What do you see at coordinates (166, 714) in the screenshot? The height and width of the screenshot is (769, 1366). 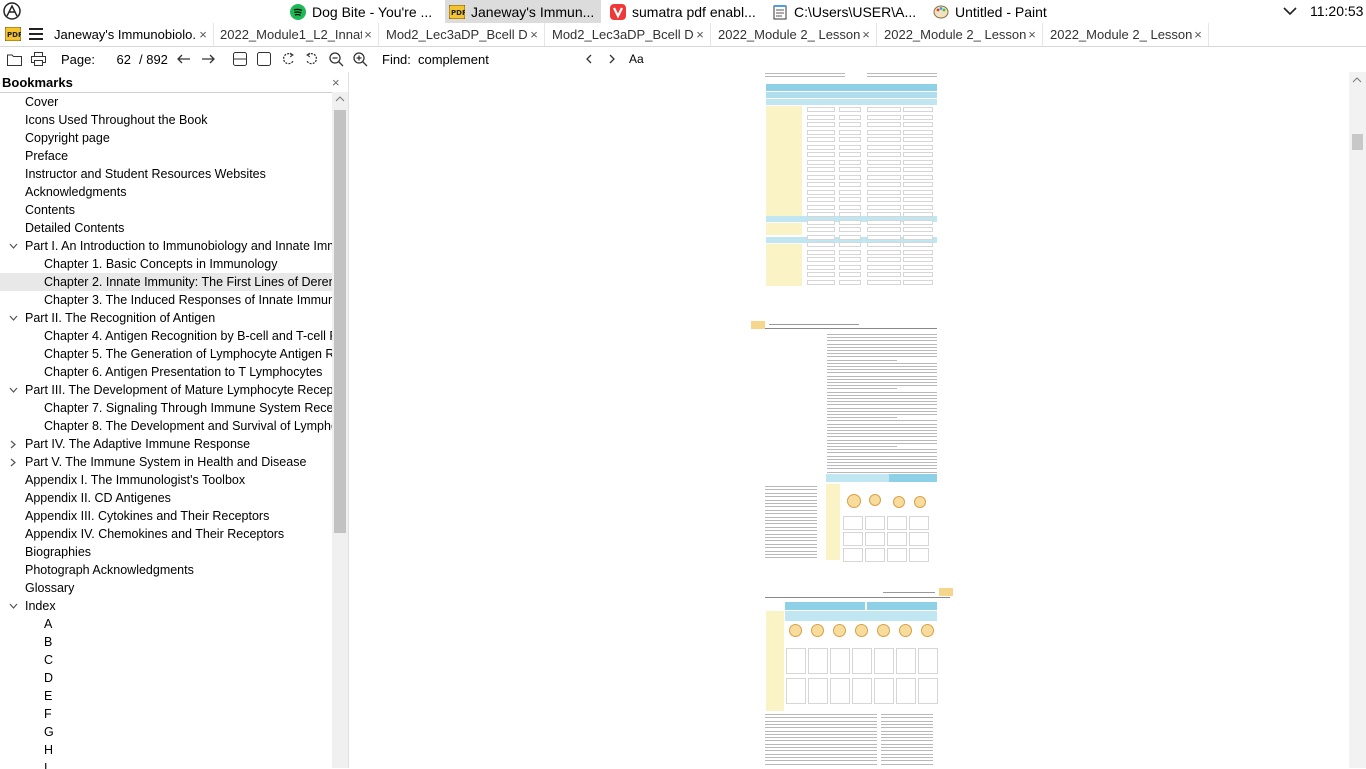 I see `bookmark-item: F` at bounding box center [166, 714].